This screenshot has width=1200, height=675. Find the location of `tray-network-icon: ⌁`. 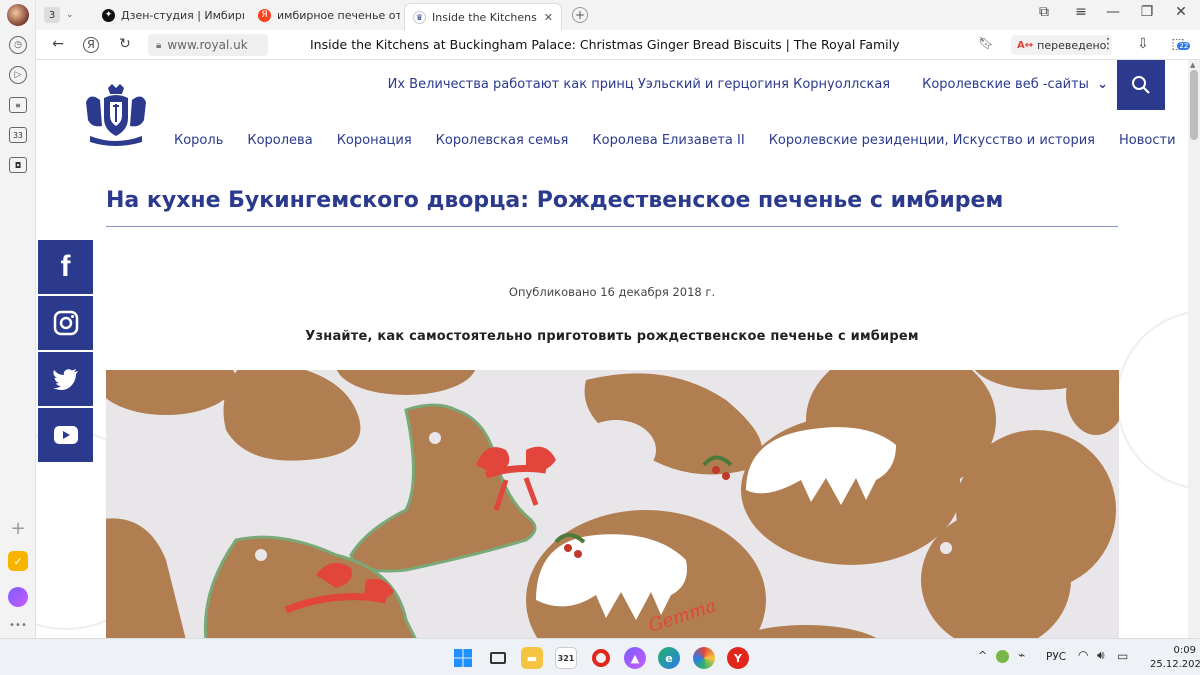

tray-network-icon: ⌁ is located at coordinates (1021, 655).